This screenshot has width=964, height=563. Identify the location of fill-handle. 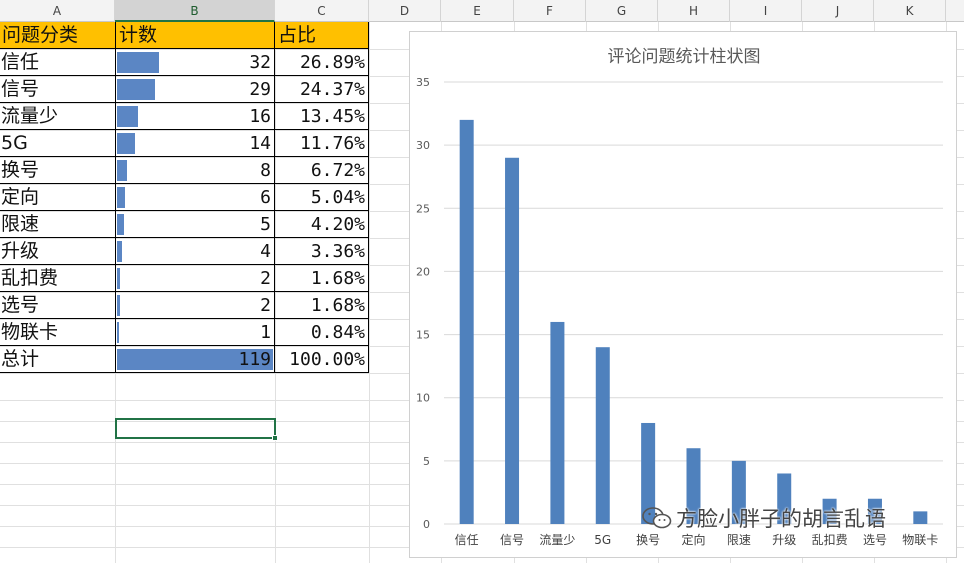
(275, 438).